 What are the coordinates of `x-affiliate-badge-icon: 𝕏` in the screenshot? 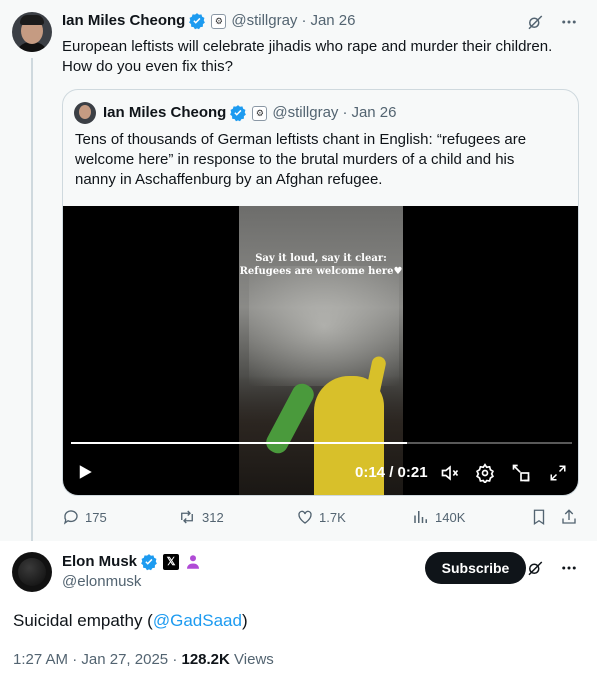 It's located at (171, 562).